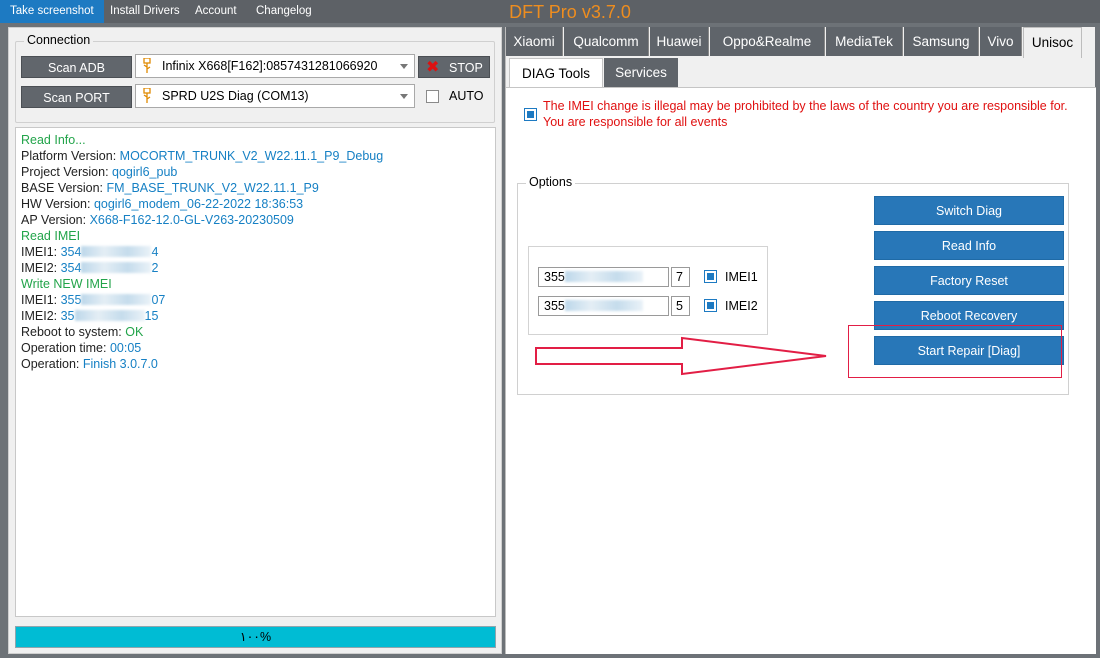 The height and width of the screenshot is (658, 1100). Describe the element at coordinates (270, 66) in the screenshot. I see `adb-device-value: Infinix X668[F162]:0857431281066920` at that location.